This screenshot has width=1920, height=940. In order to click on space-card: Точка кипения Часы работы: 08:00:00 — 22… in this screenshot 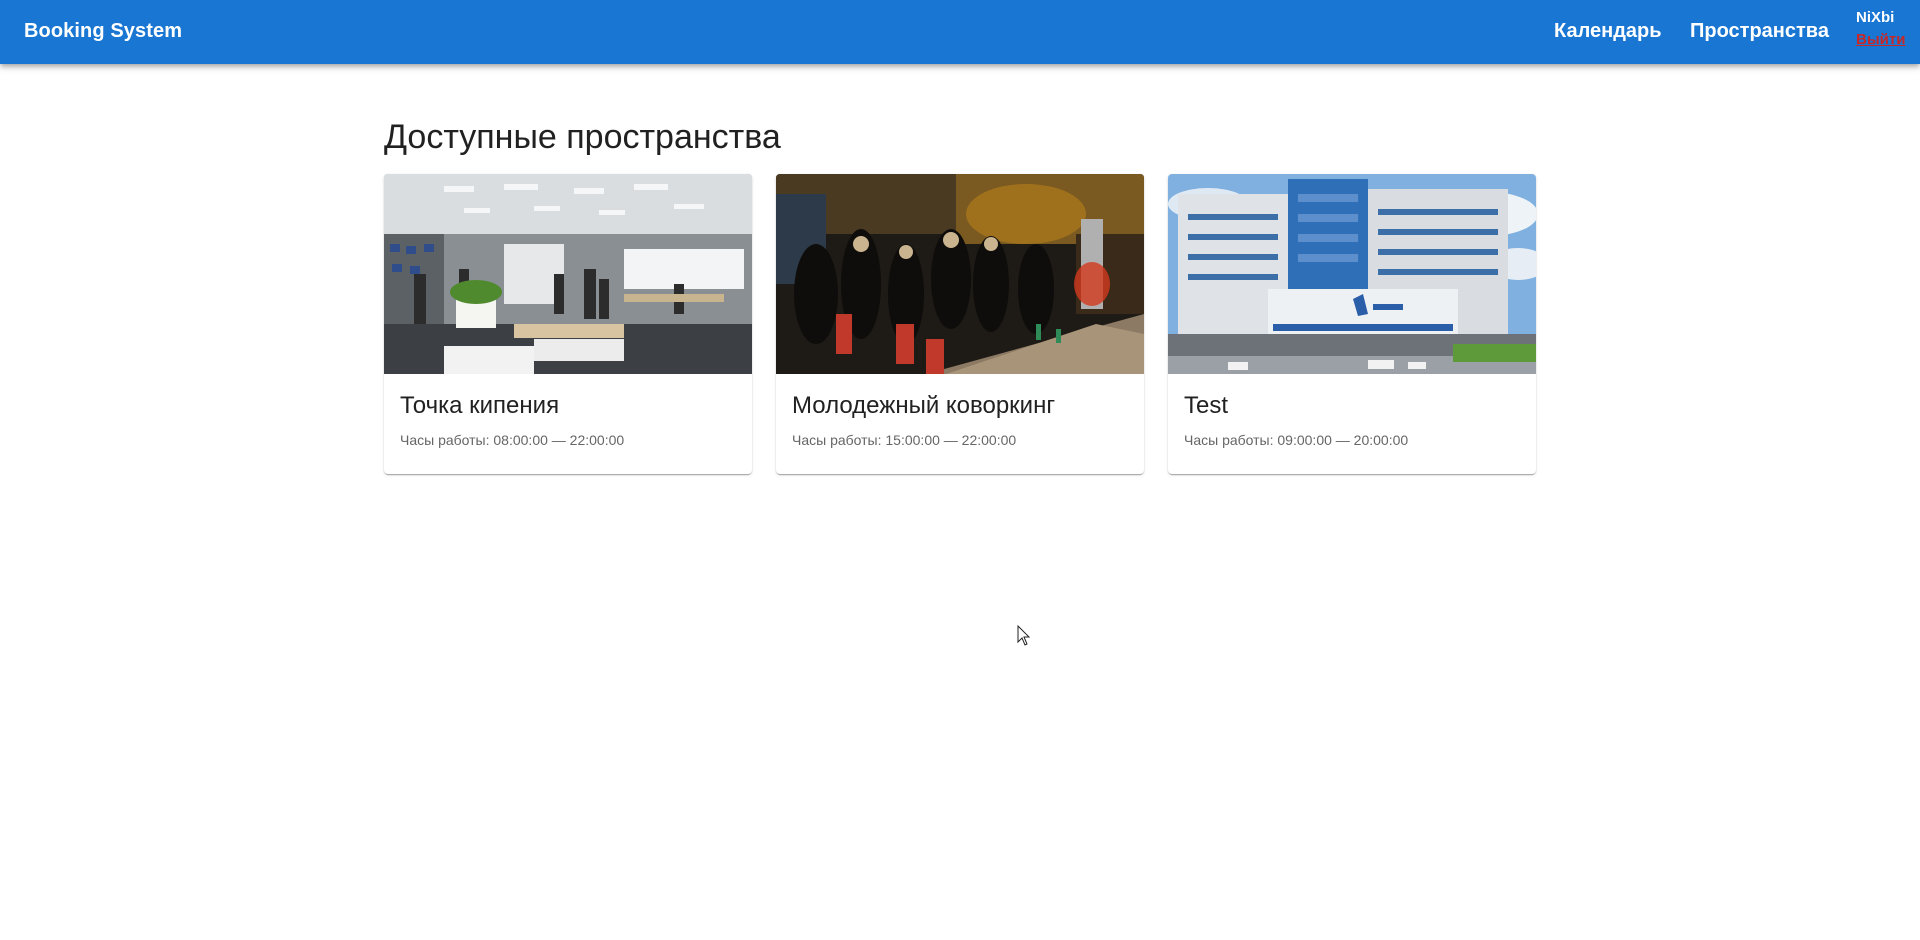, I will do `click(568, 324)`.